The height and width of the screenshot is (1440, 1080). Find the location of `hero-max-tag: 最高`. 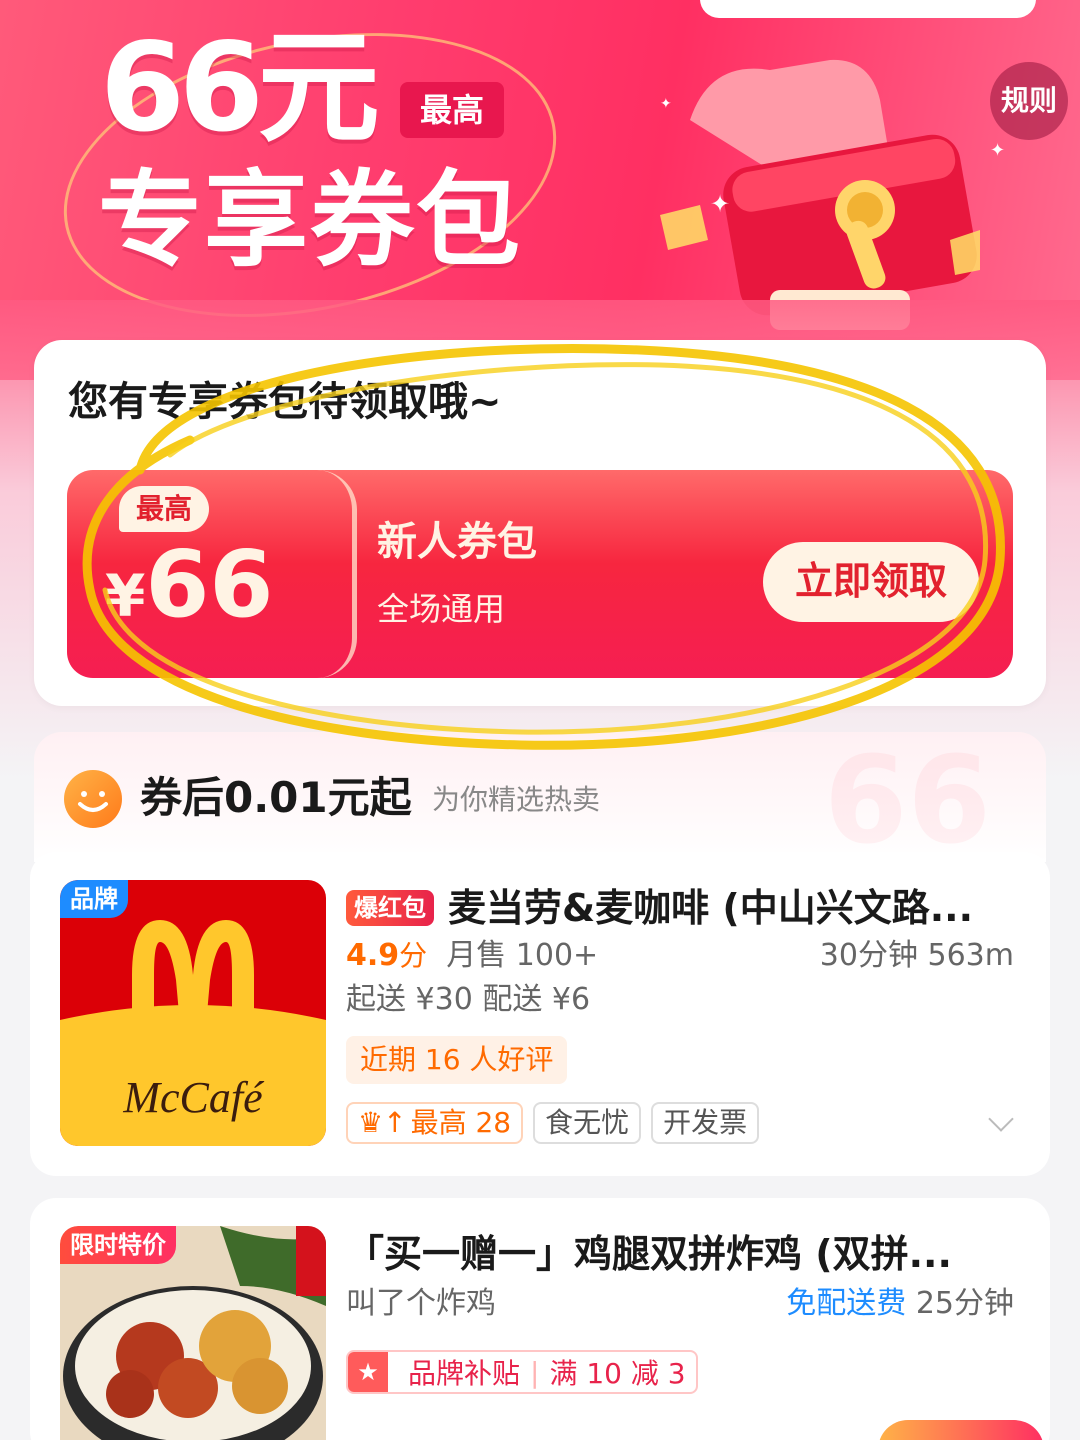

hero-max-tag: 最高 is located at coordinates (452, 110).